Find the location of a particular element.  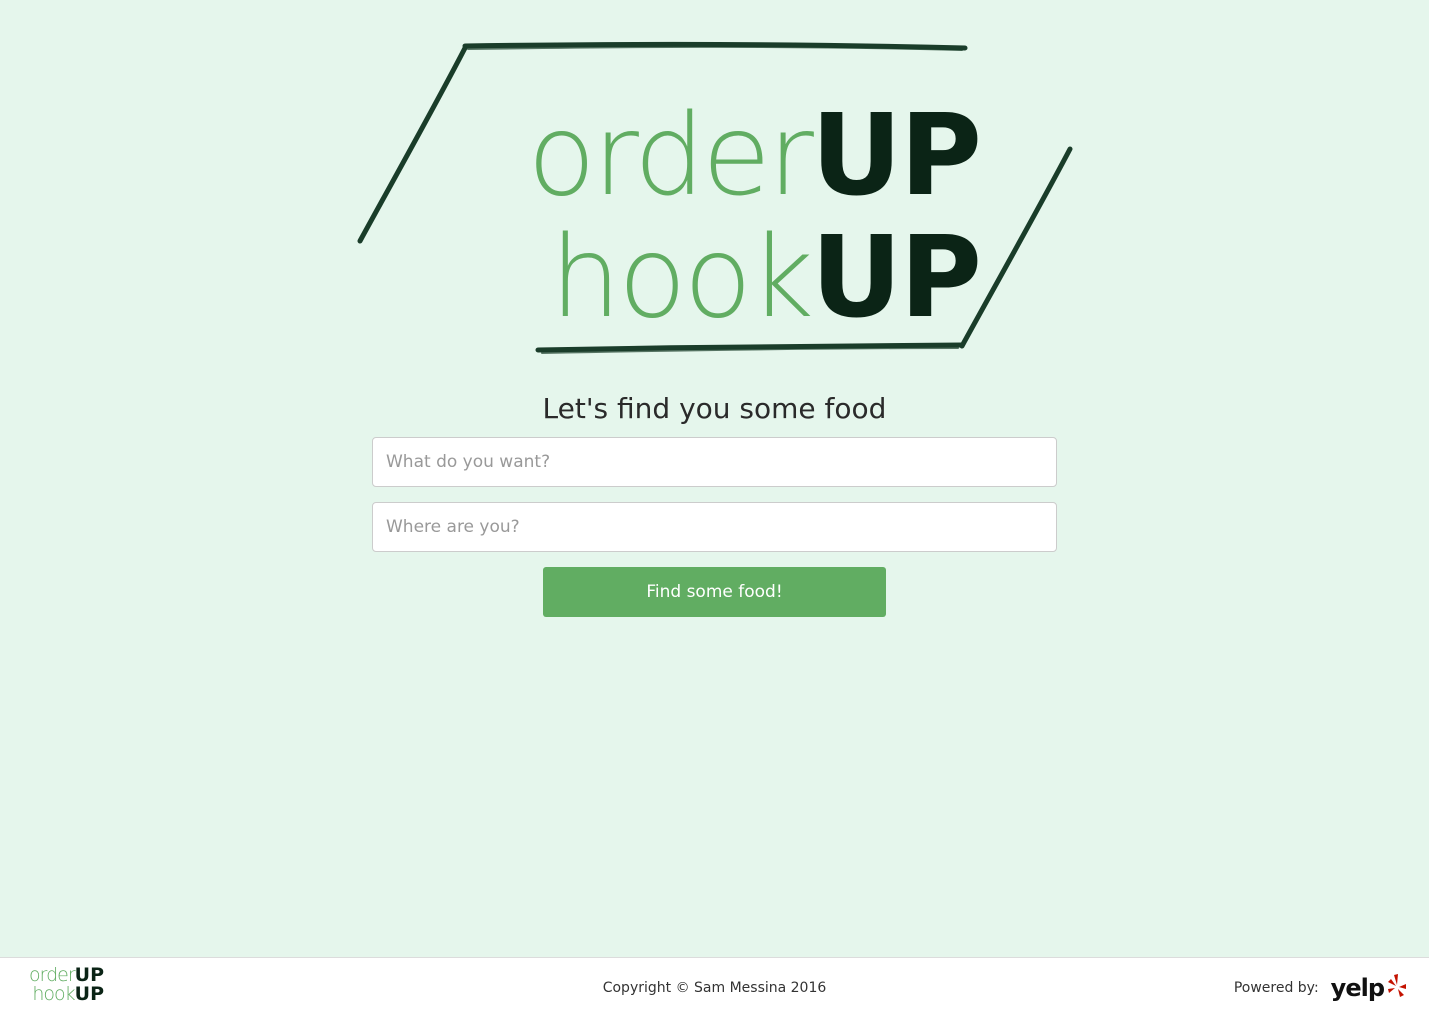

logo-line-order-up: orderUP is located at coordinates (754, 156).